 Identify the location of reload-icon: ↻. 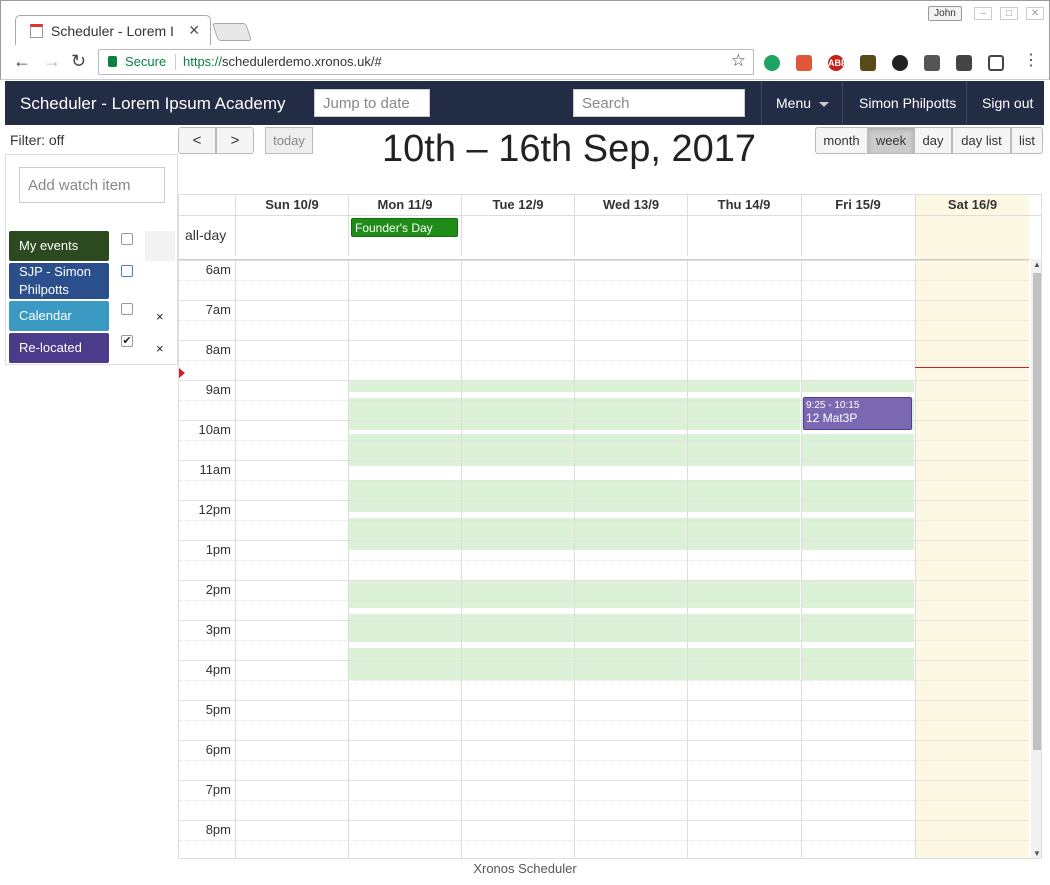
(78, 61).